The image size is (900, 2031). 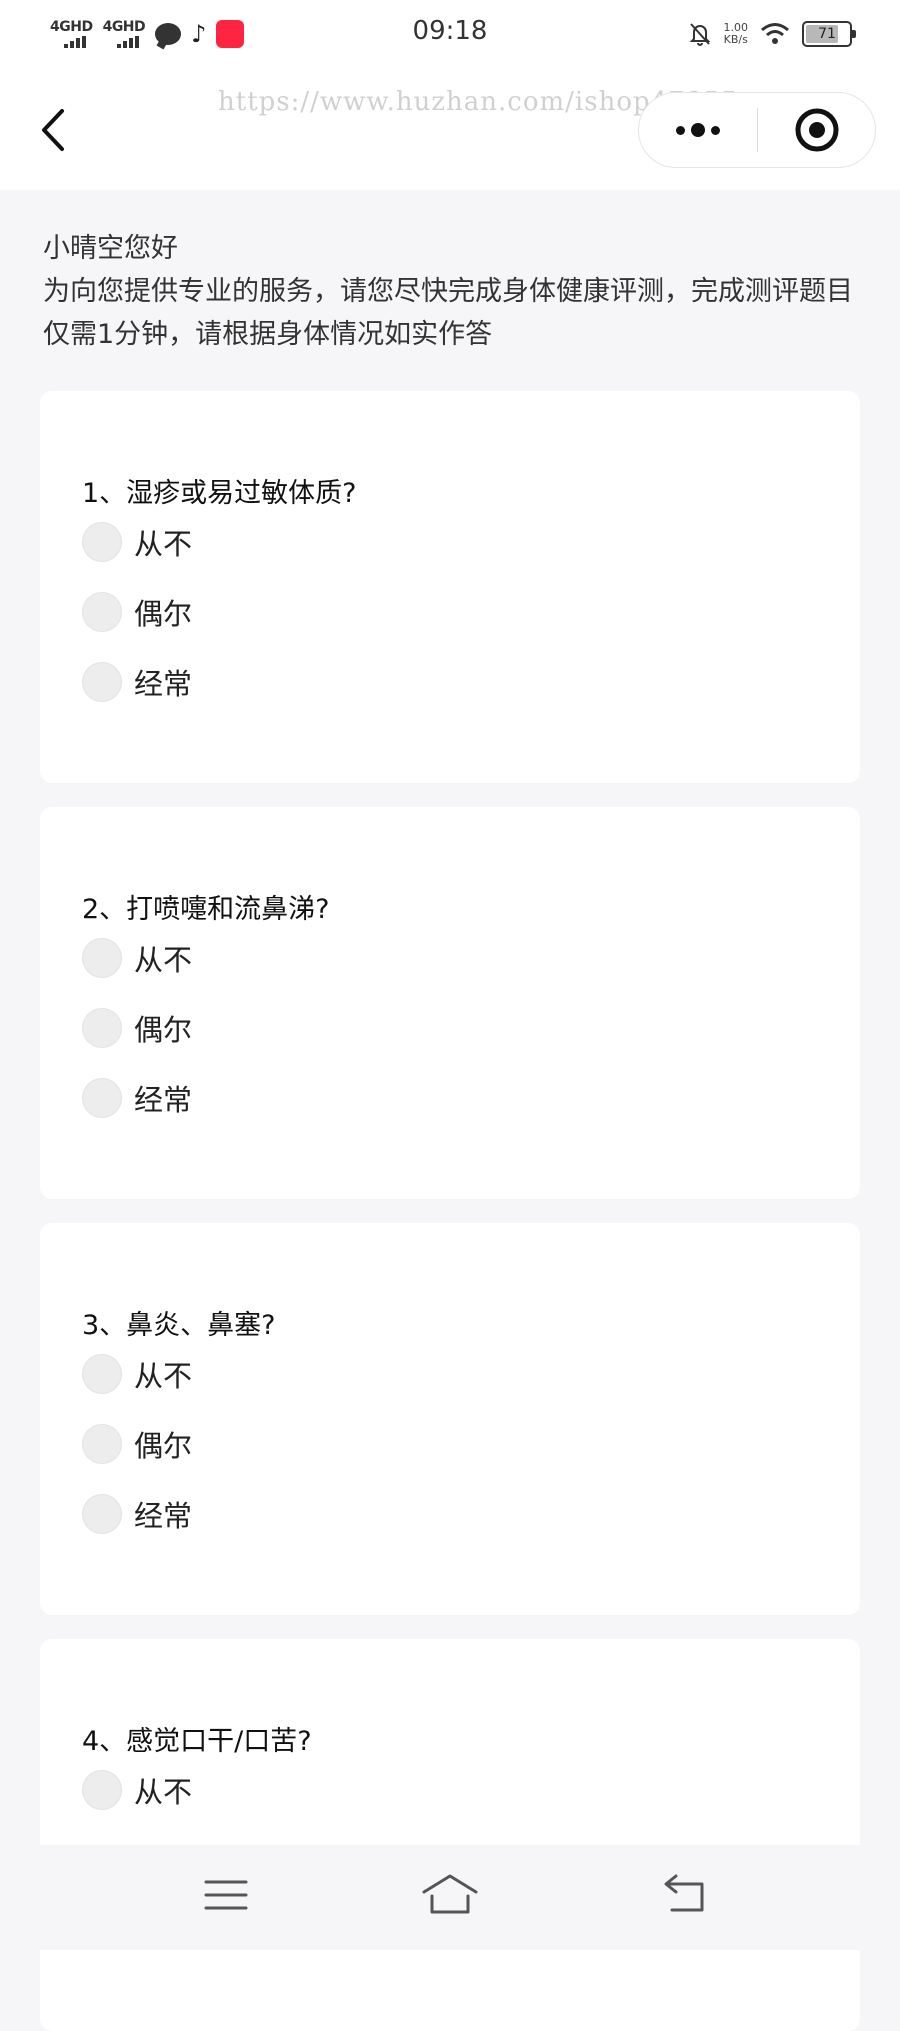 What do you see at coordinates (53, 130) in the screenshot?
I see `chevron-left-icon` at bounding box center [53, 130].